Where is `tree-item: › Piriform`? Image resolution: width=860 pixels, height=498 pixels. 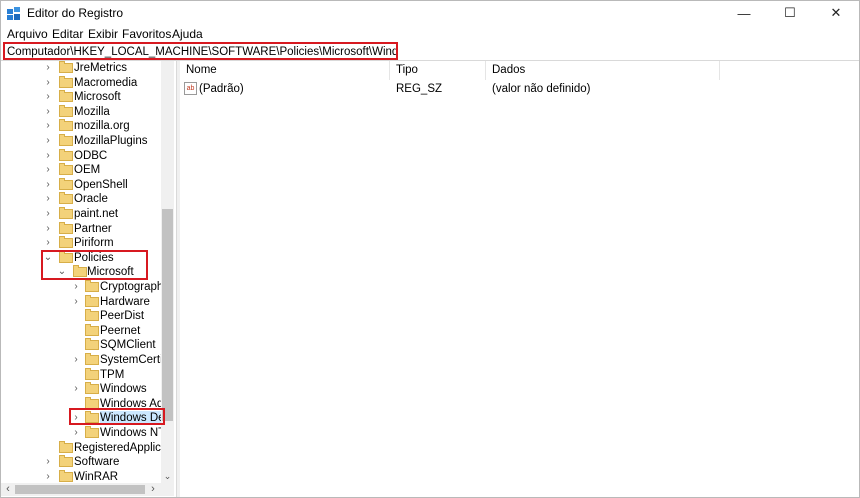
tree-item: › Piriform is located at coordinates (81, 243).